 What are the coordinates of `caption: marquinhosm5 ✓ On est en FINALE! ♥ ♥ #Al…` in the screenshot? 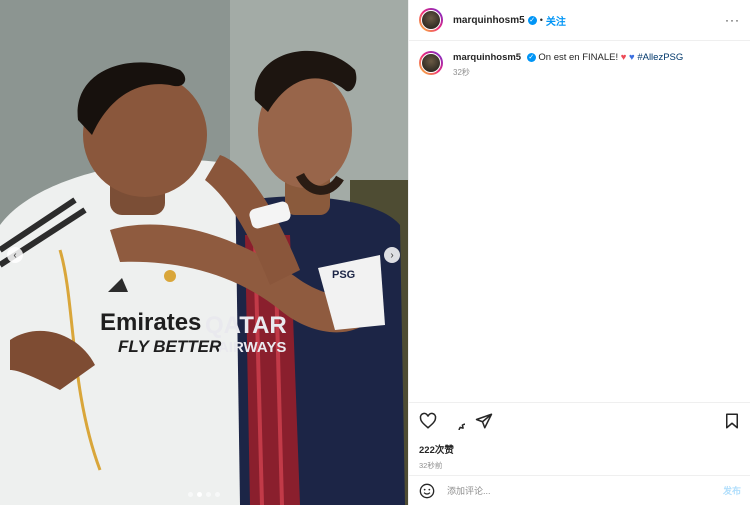 It's located at (579, 60).